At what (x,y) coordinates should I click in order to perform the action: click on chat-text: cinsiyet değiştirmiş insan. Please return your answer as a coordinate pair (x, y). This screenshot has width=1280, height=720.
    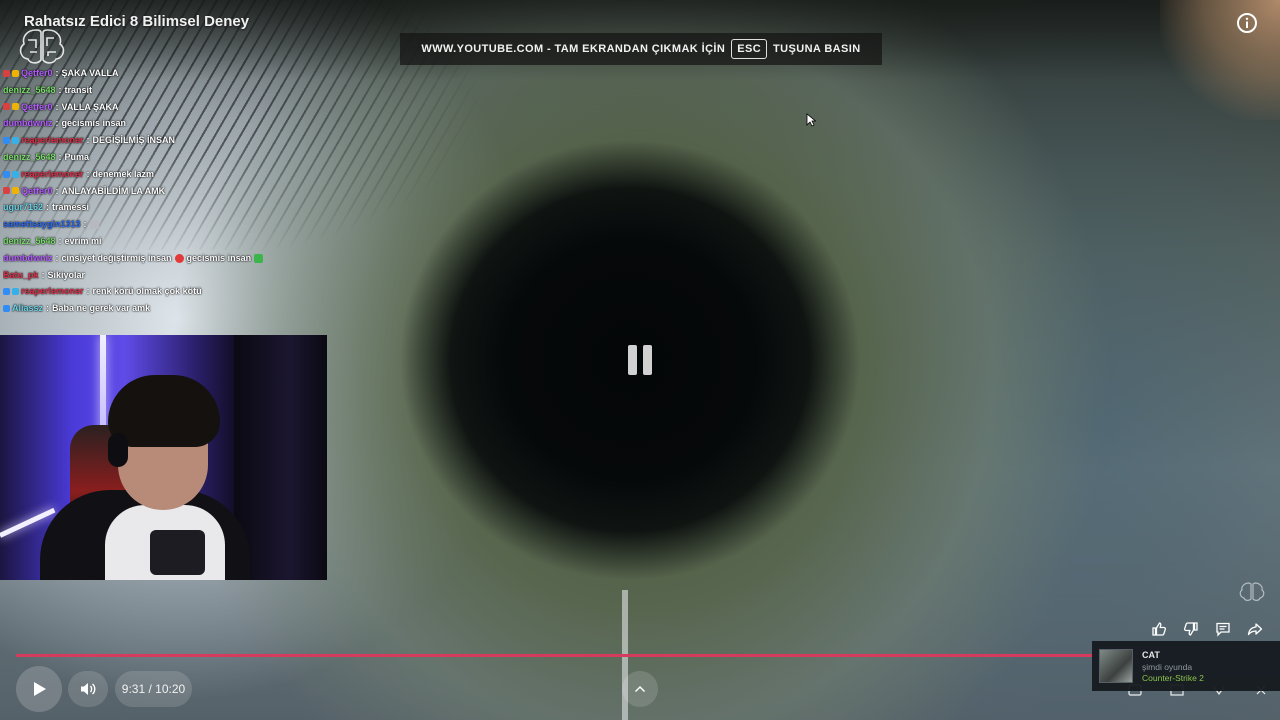
    Looking at the image, I should click on (116, 257).